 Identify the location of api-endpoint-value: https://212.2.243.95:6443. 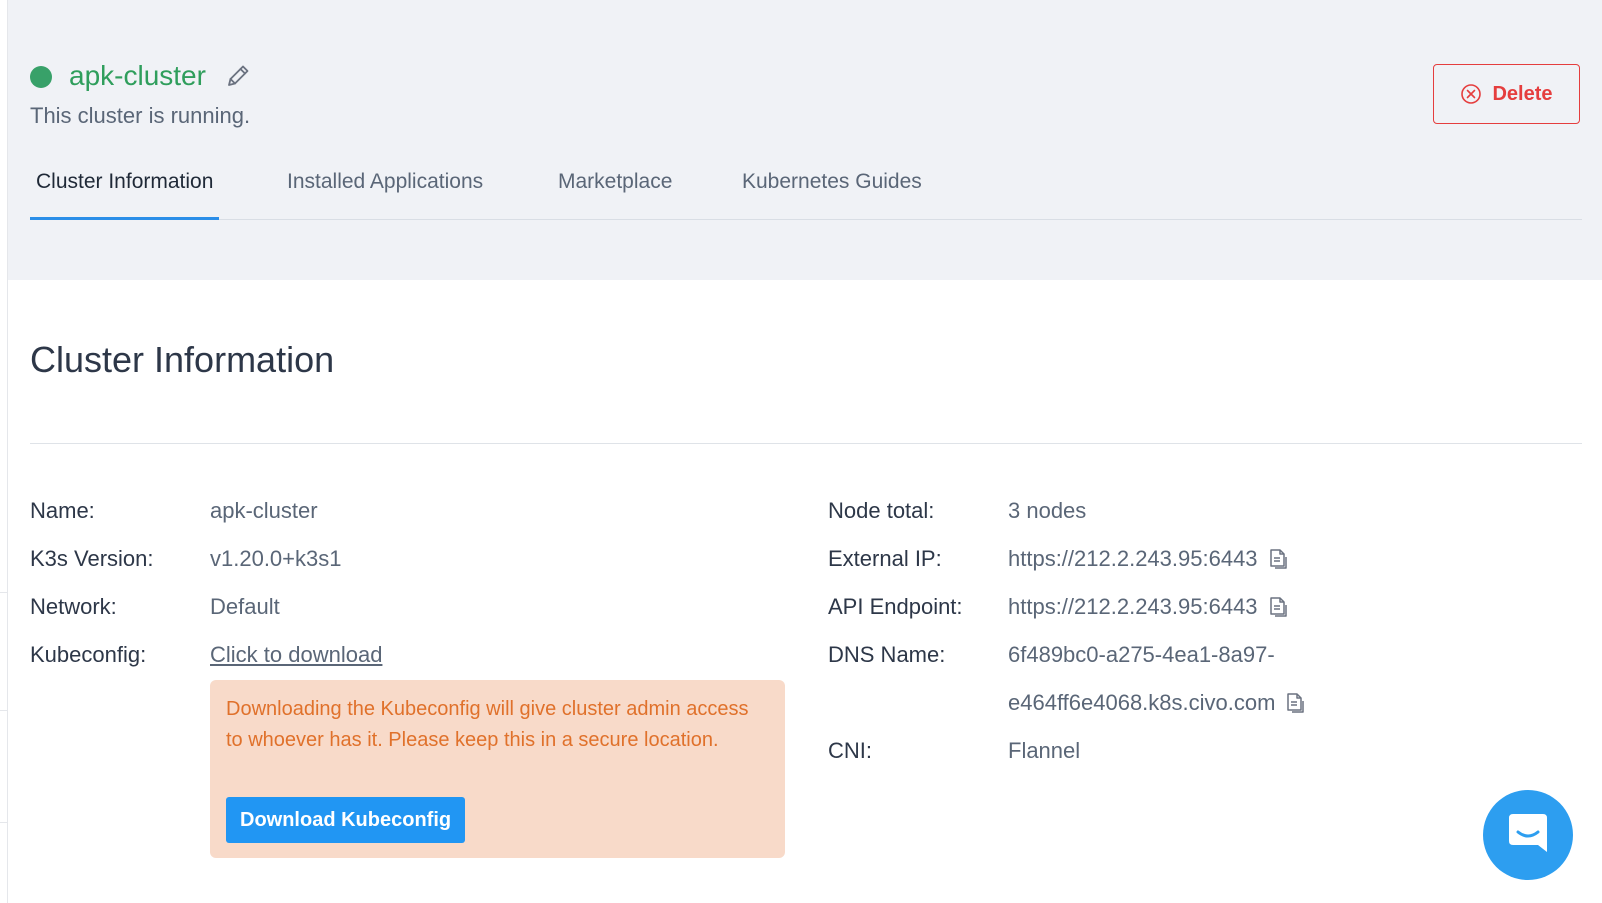
(1149, 607).